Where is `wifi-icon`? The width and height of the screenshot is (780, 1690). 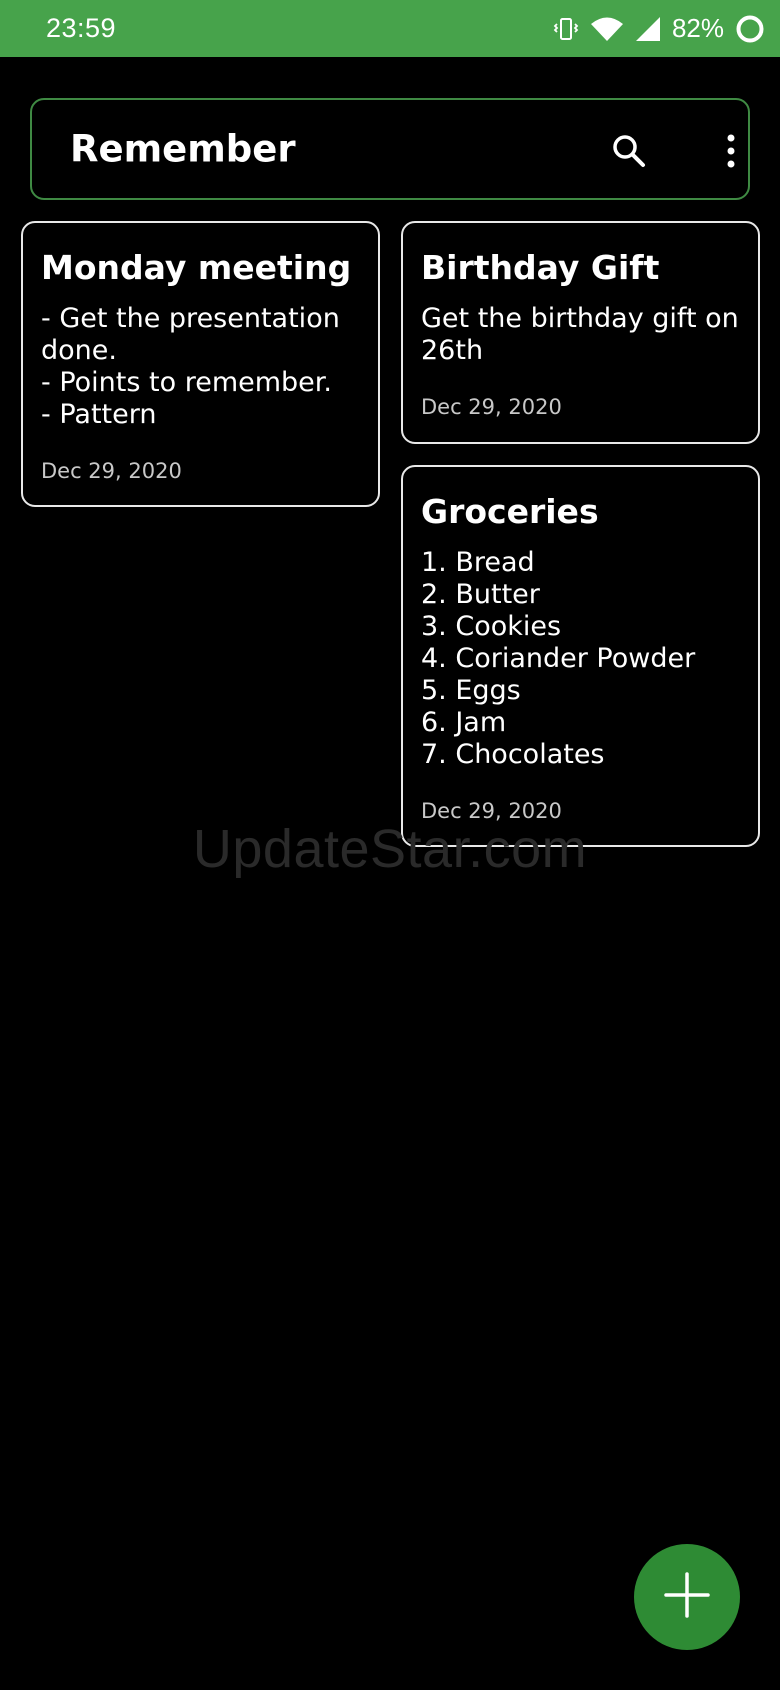
wifi-icon is located at coordinates (607, 29).